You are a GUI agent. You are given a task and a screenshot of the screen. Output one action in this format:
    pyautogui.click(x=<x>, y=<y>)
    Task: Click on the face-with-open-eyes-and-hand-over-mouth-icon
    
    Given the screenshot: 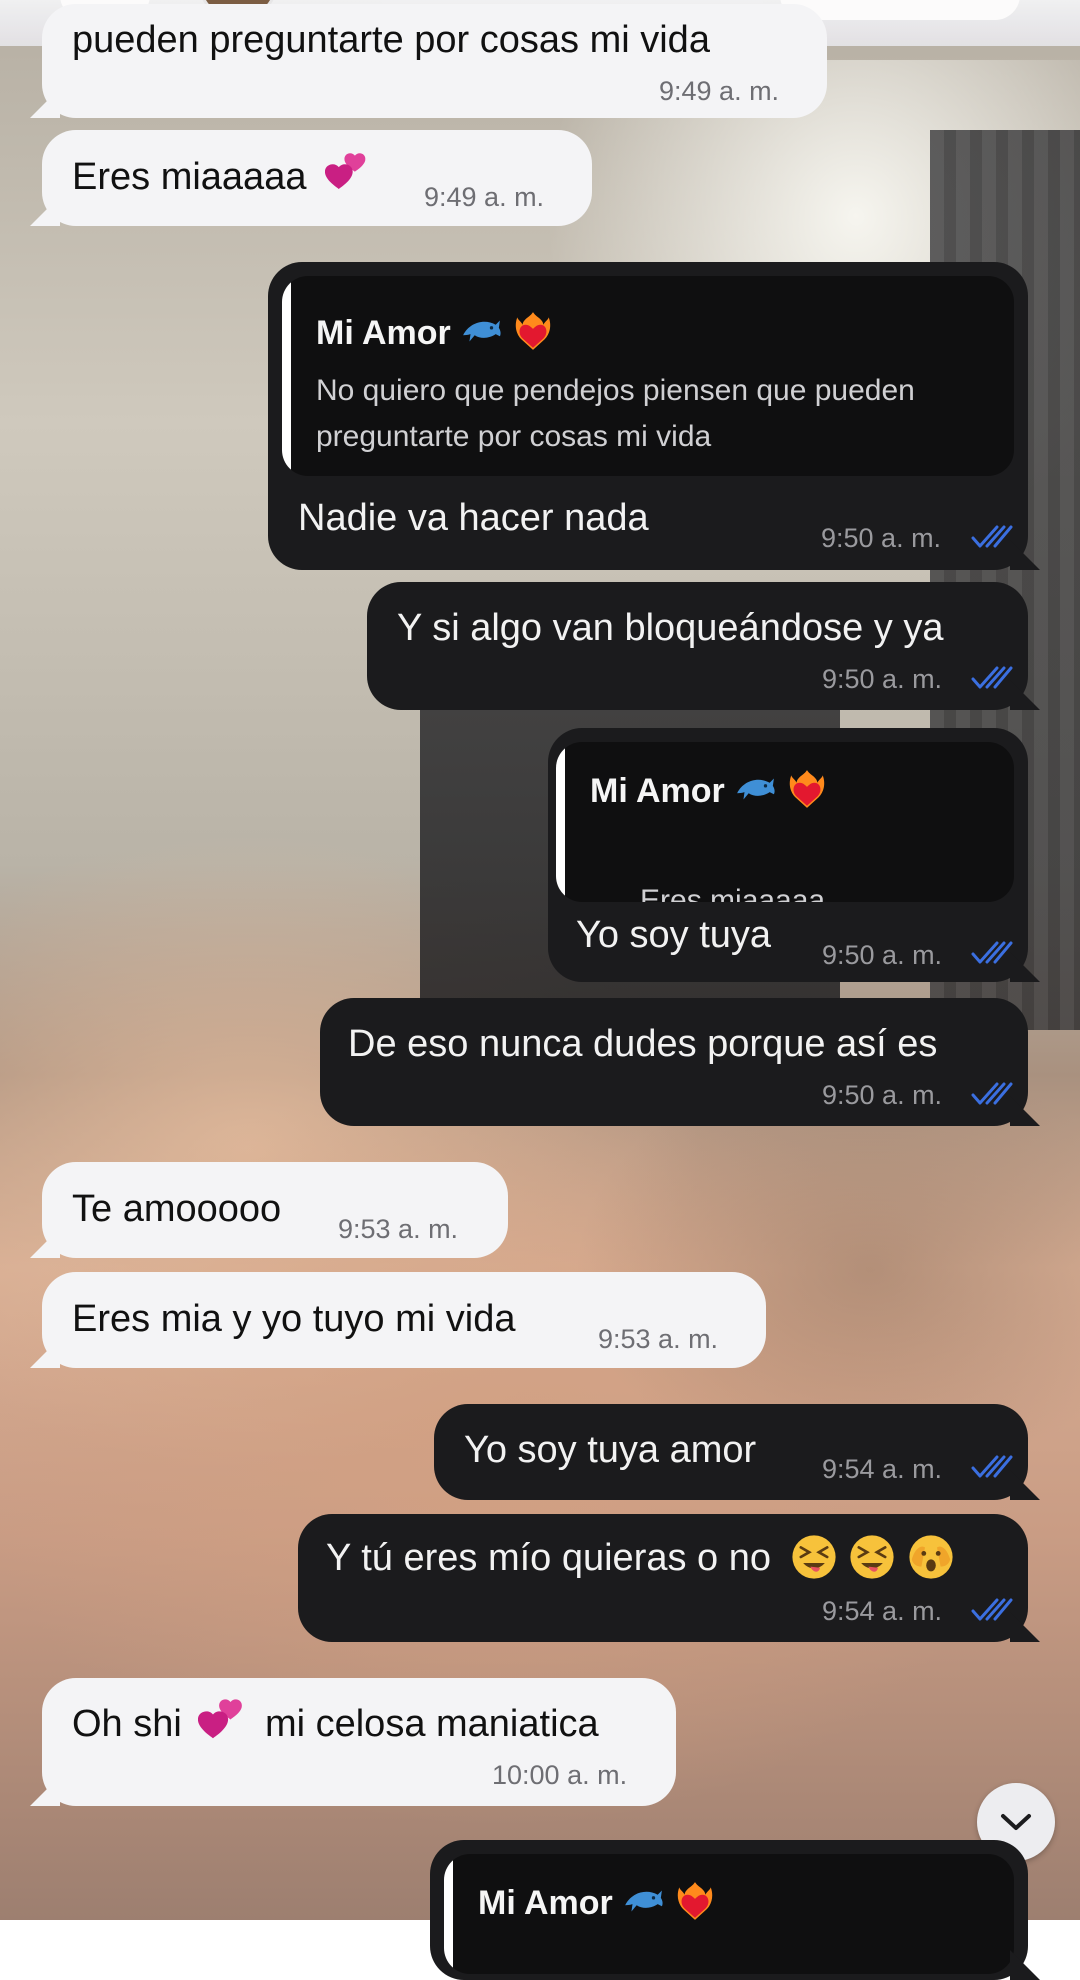 What is the action you would take?
    pyautogui.click(x=931, y=1557)
    